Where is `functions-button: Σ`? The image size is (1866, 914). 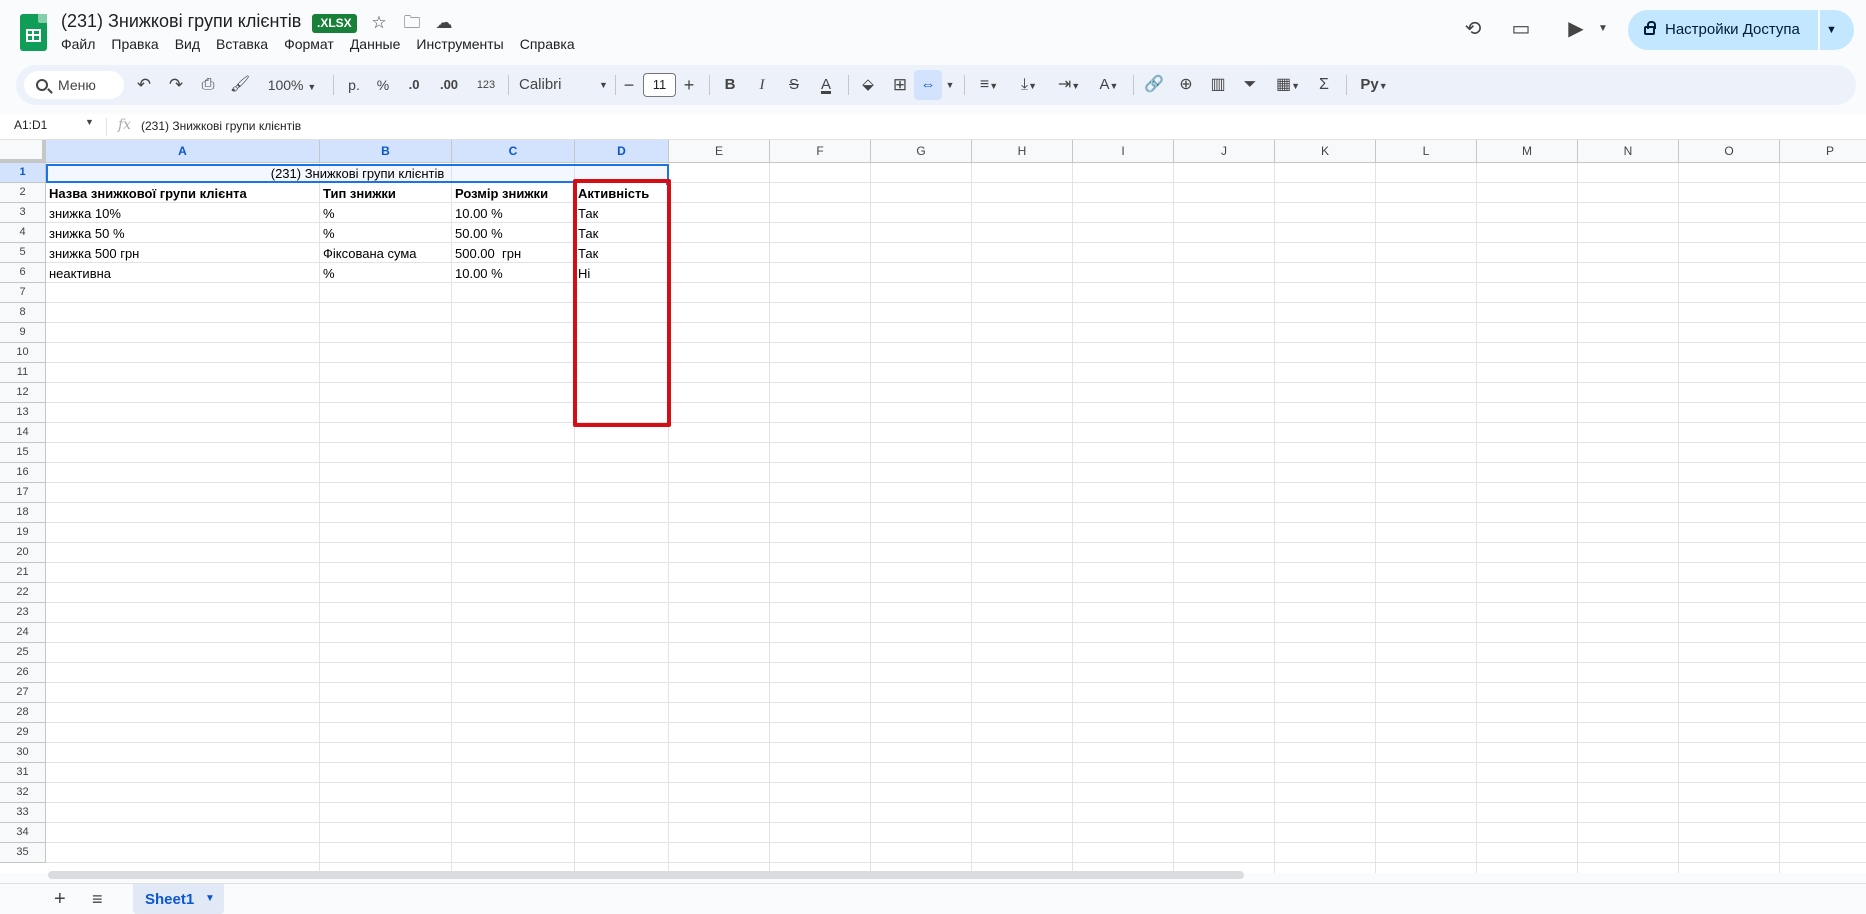 functions-button: Σ is located at coordinates (1324, 85).